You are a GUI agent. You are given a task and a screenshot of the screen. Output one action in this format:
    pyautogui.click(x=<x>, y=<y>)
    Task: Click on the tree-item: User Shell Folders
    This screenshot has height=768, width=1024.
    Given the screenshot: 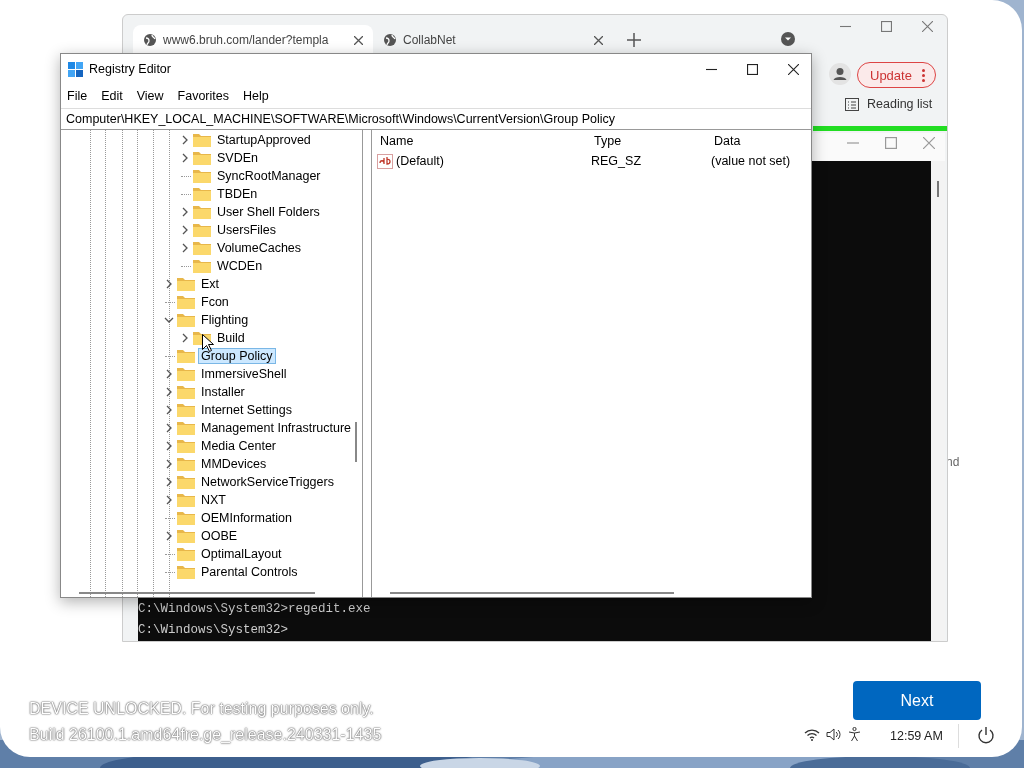 What is the action you would take?
    pyautogui.click(x=268, y=212)
    